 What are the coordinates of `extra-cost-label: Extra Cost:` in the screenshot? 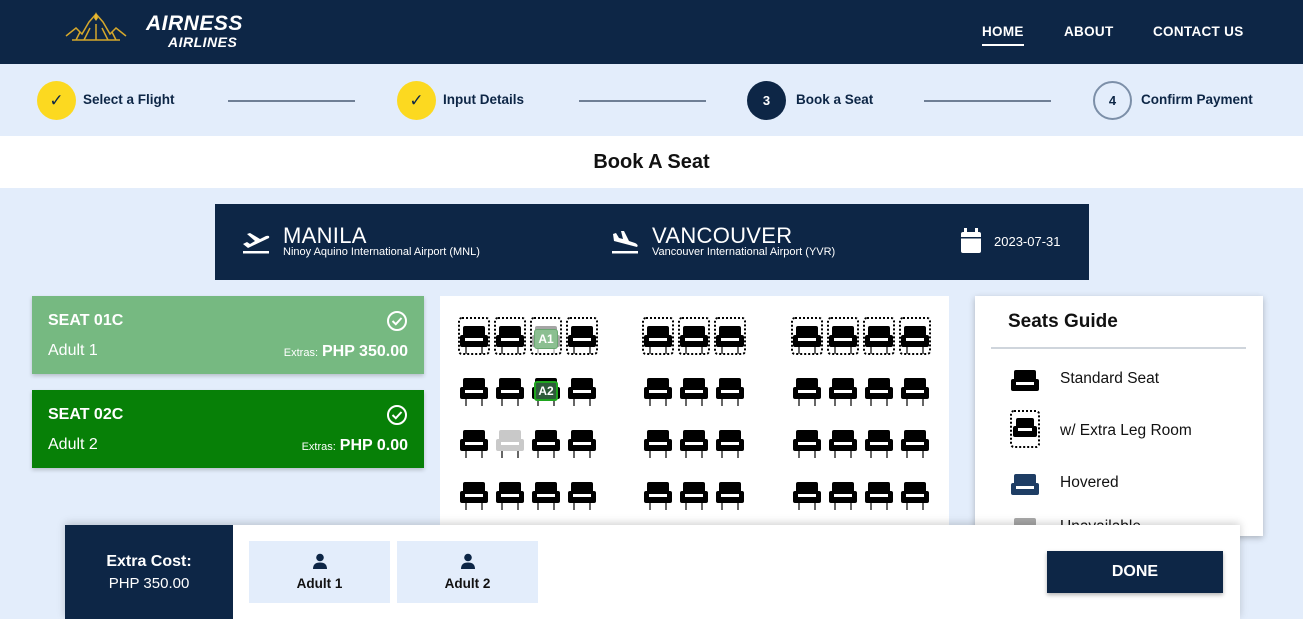 It's located at (149, 561).